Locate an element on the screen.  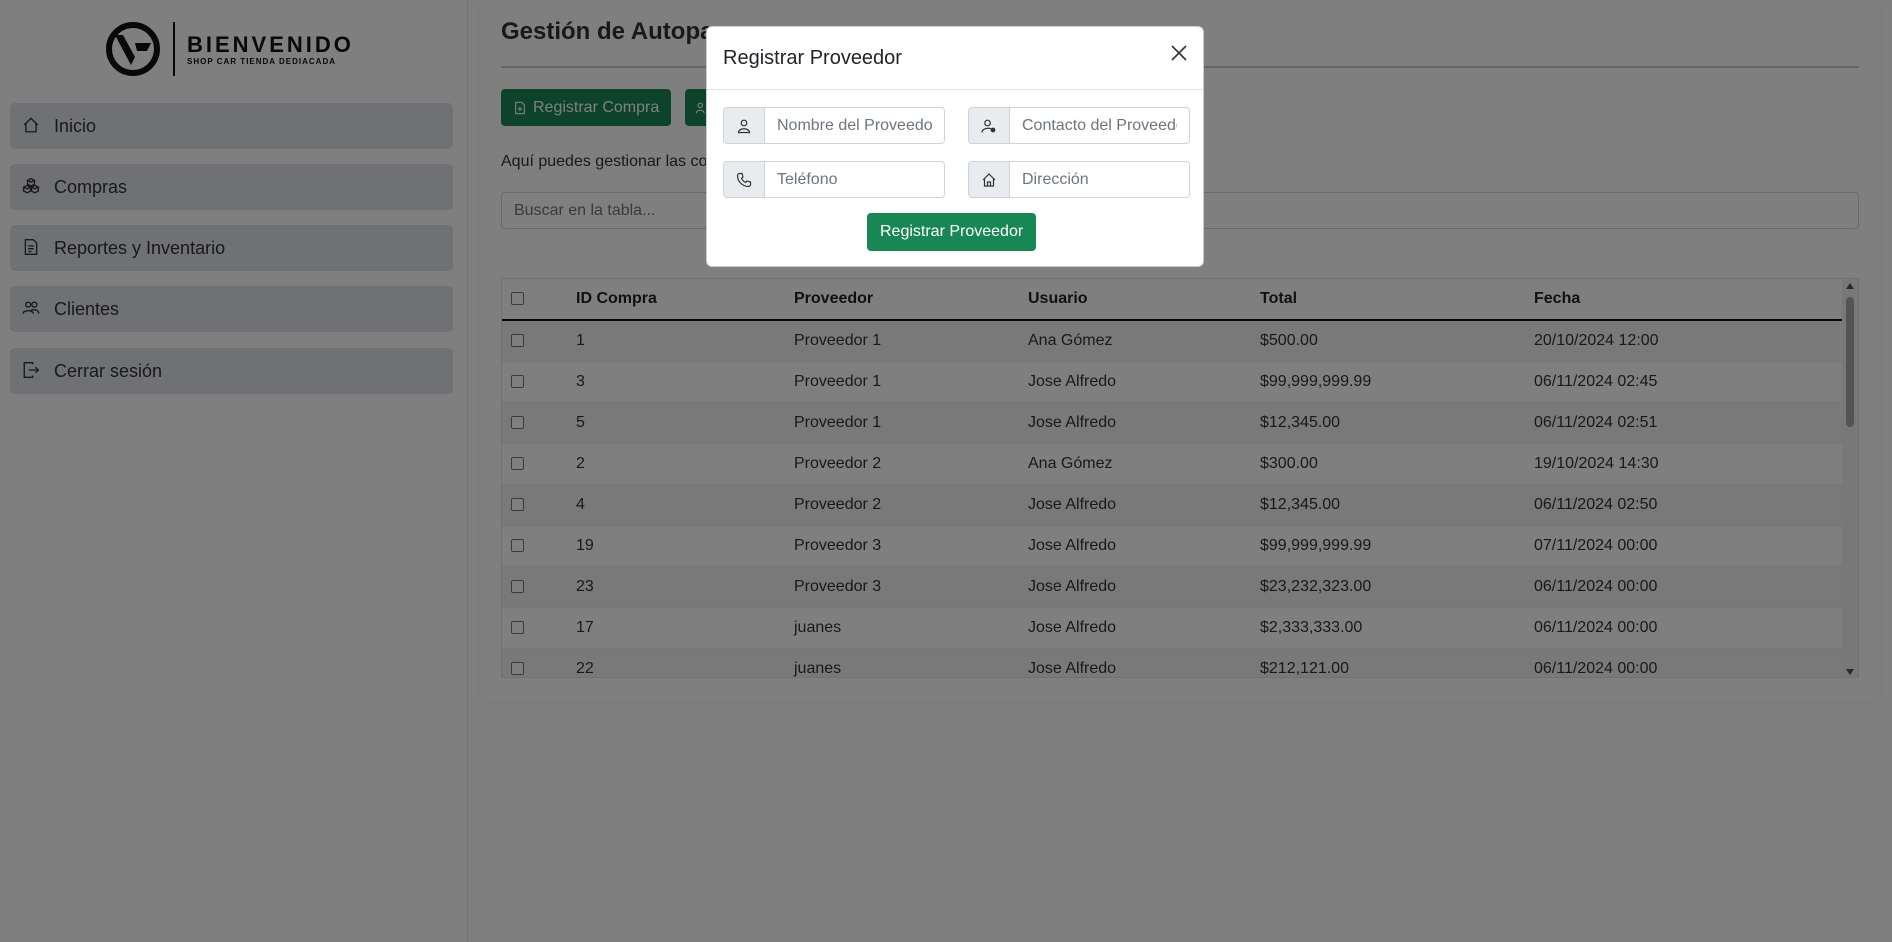
person-gear-icon is located at coordinates (989, 125).